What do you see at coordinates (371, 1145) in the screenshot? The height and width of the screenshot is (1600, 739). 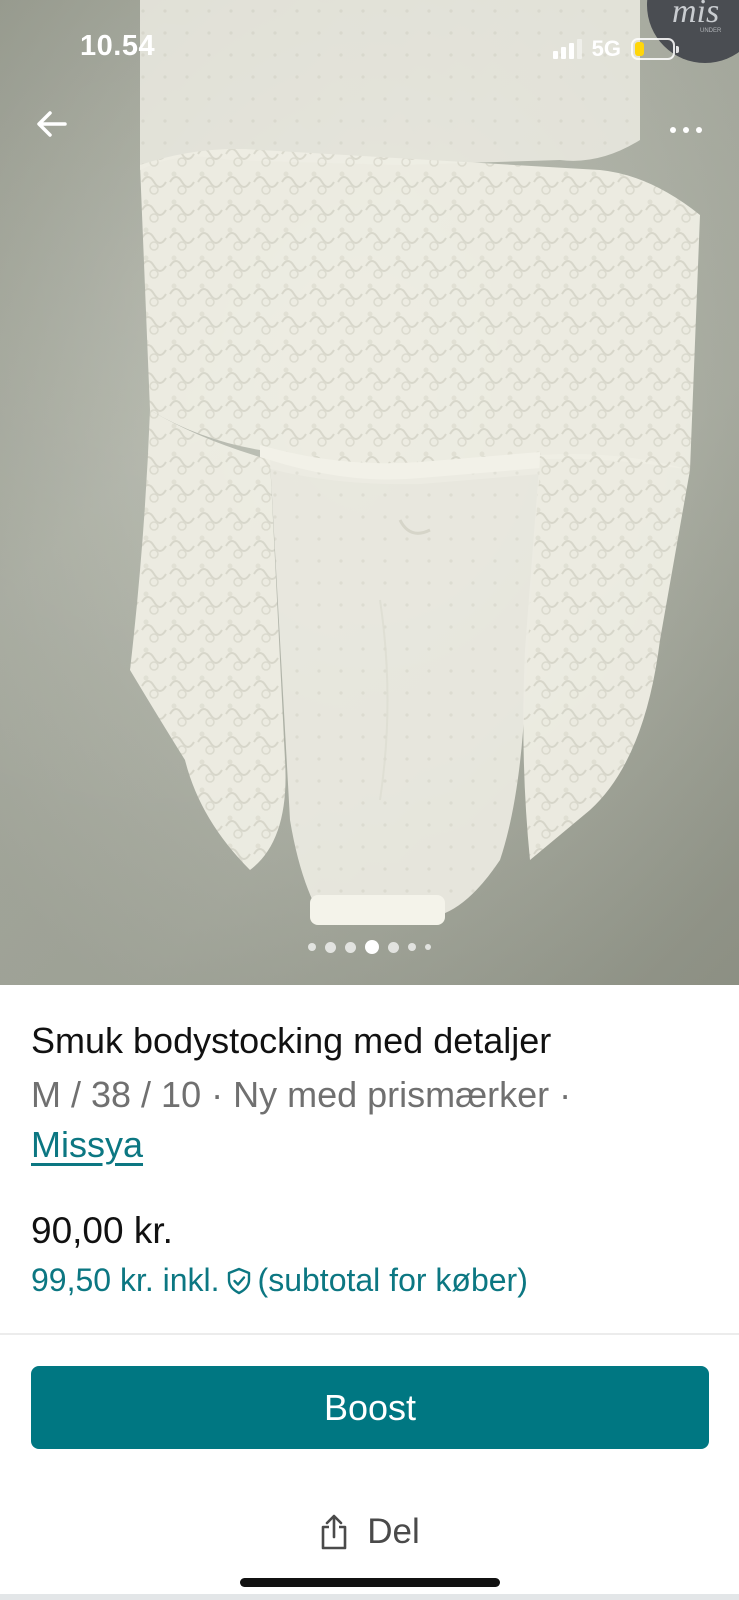 I see `brand-link: Missya` at bounding box center [371, 1145].